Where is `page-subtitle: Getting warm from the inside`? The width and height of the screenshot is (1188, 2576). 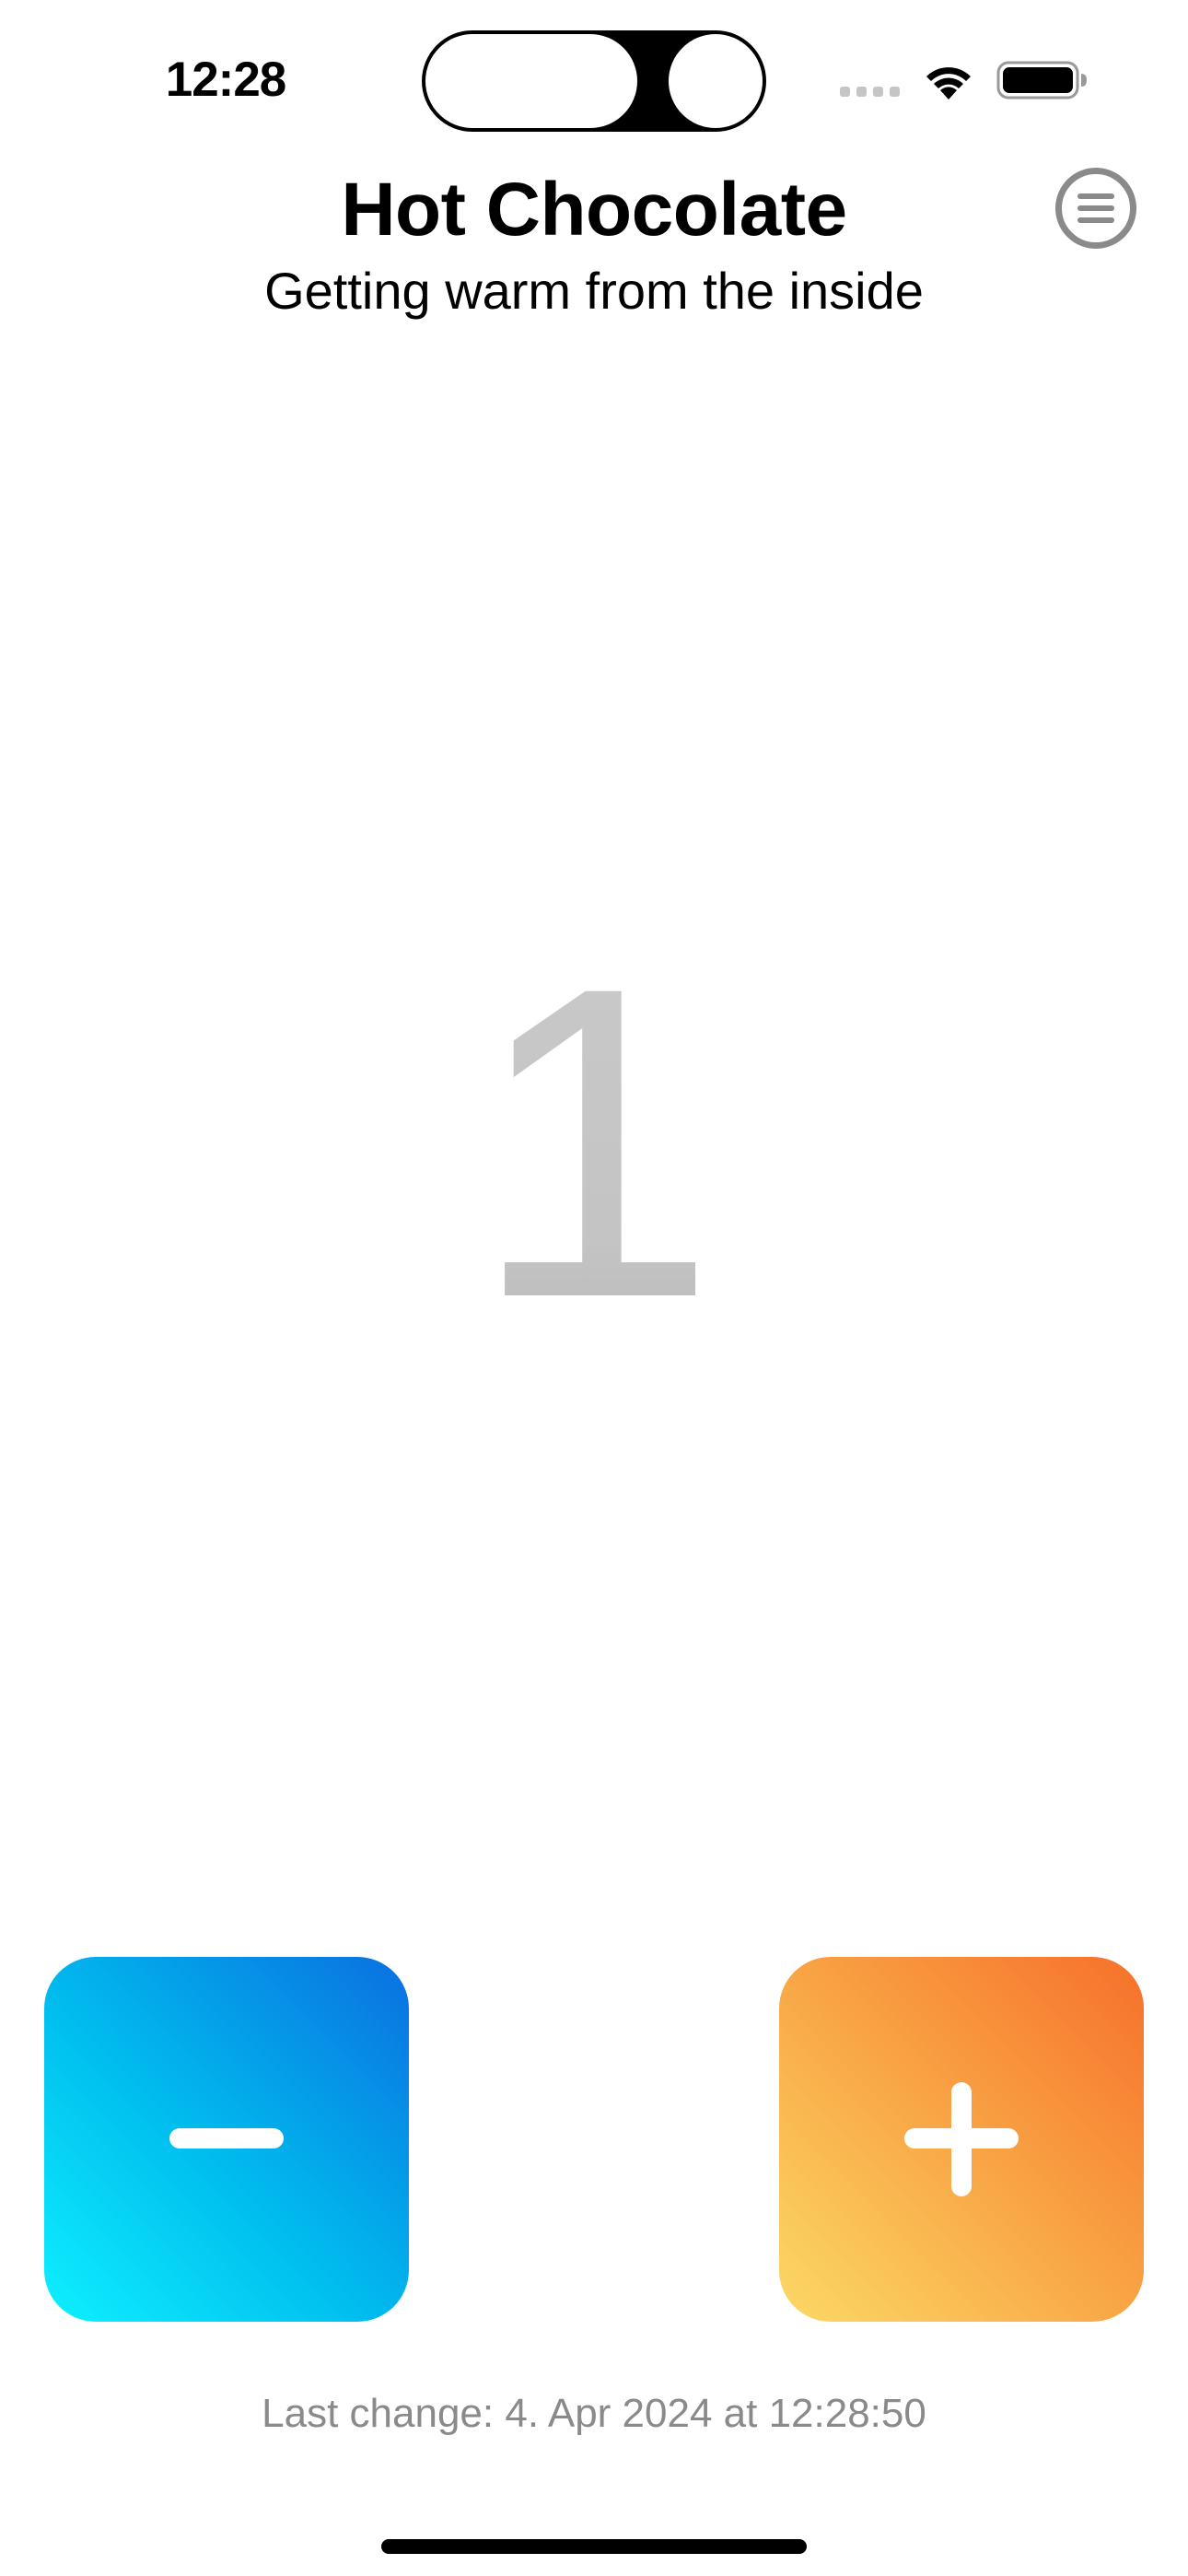
page-subtitle: Getting warm from the inside is located at coordinates (594, 291).